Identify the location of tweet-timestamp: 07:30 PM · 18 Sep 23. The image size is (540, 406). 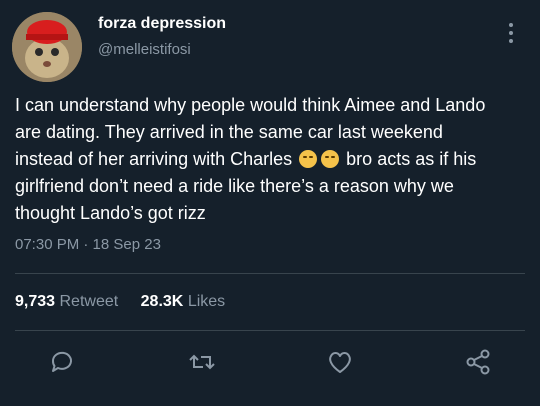
(88, 244).